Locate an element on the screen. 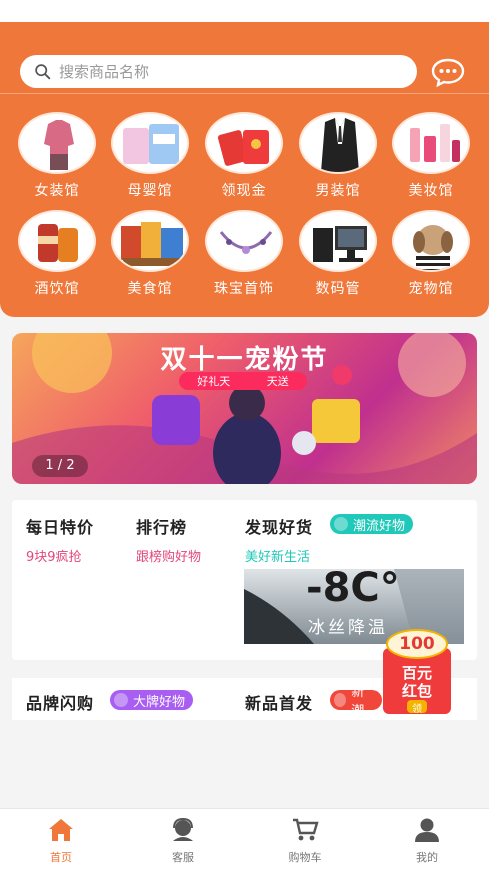 This screenshot has height=875, width=489. grid-icon is located at coordinates (341, 524).